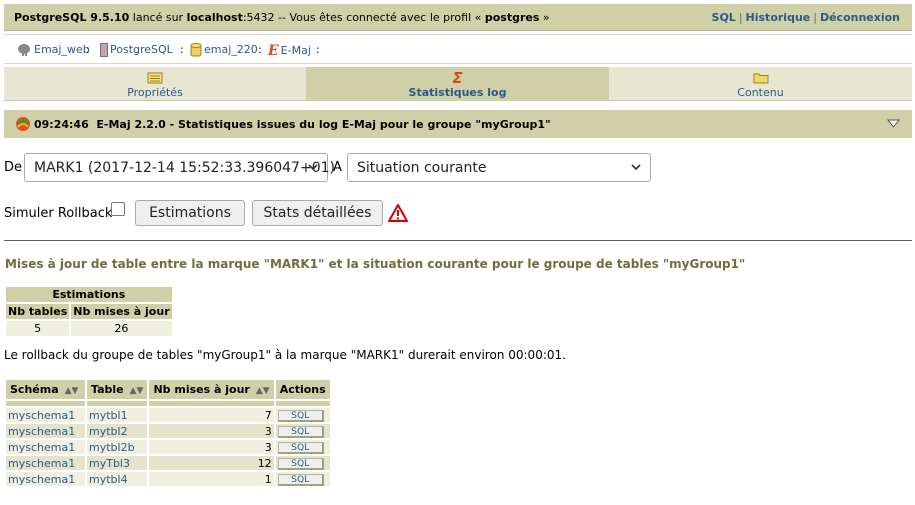 The image size is (915, 505). What do you see at coordinates (302, 389) in the screenshot?
I see `header-actions: Actions` at bounding box center [302, 389].